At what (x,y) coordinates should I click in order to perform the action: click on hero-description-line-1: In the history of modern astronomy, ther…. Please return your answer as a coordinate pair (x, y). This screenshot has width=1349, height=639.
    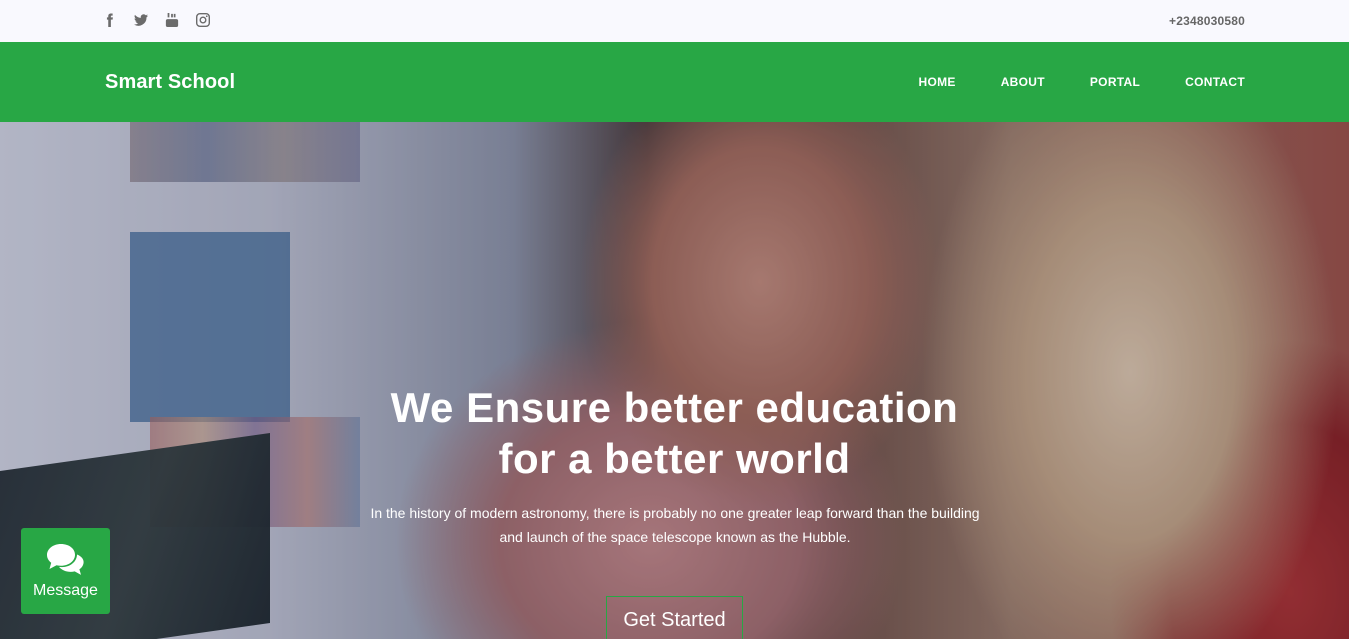
    Looking at the image, I should click on (675, 513).